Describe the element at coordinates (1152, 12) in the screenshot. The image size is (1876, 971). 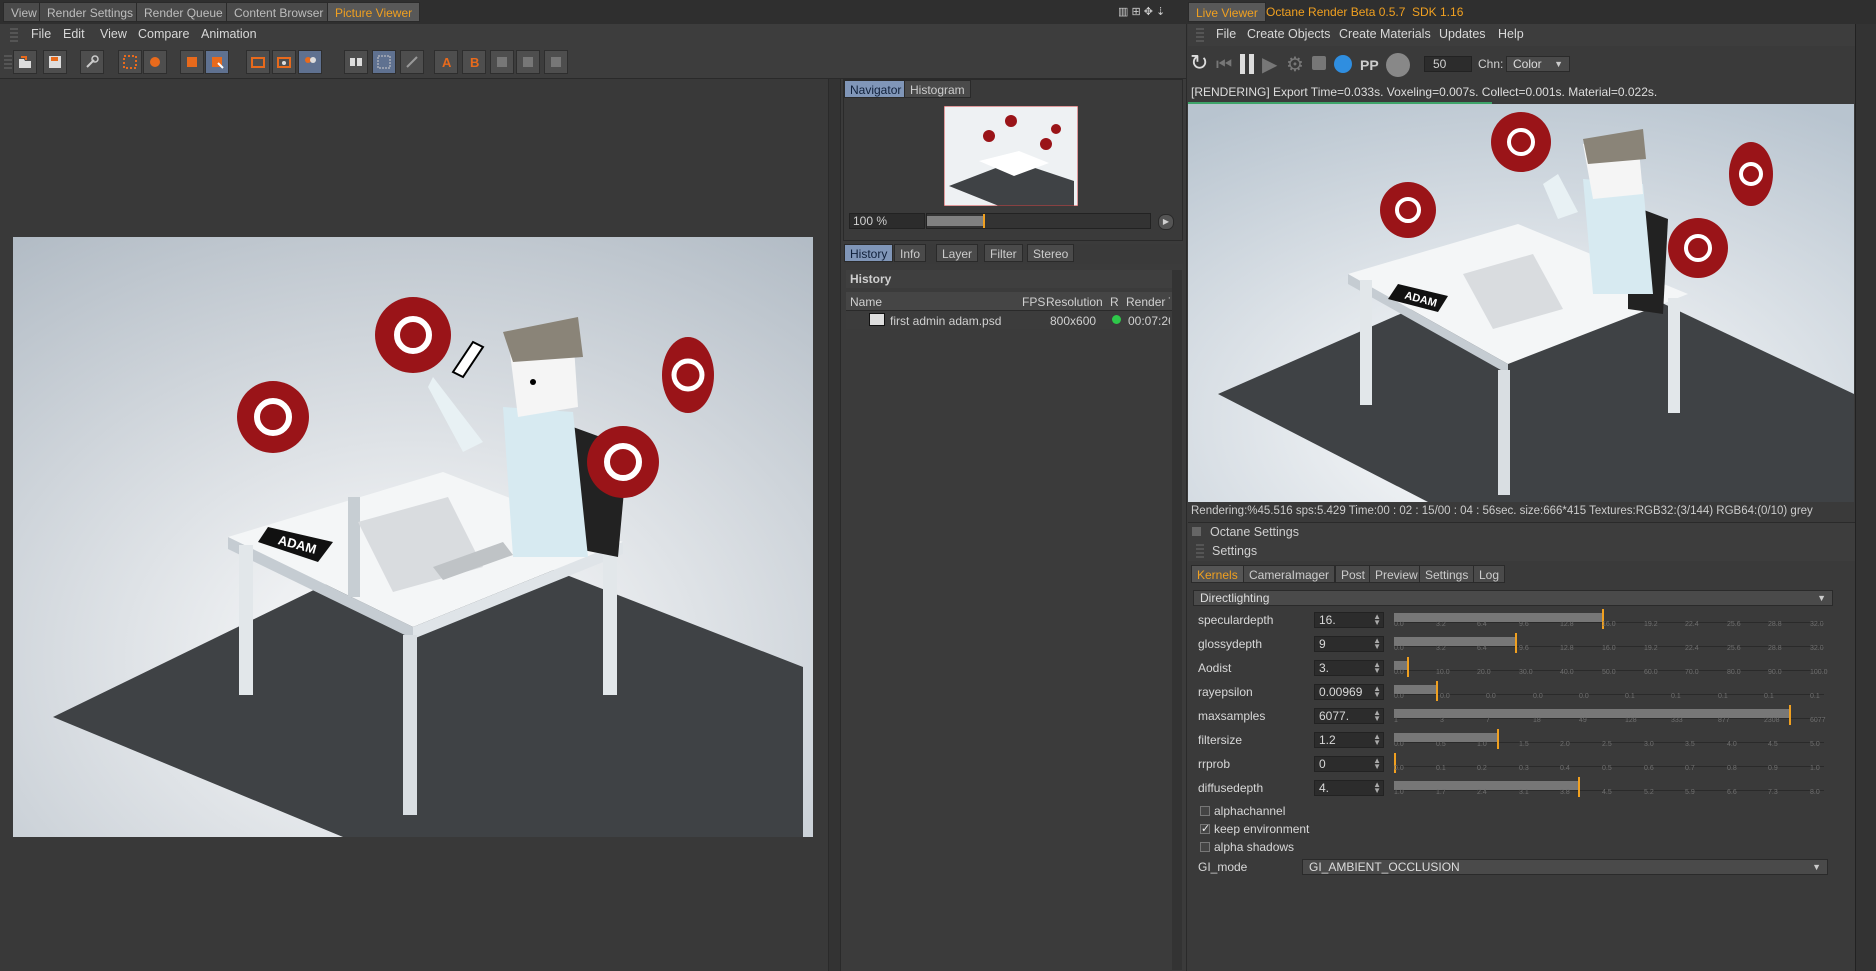
I see `window-layout-icons: ▥ ⊞ ✥ ⇣` at that location.